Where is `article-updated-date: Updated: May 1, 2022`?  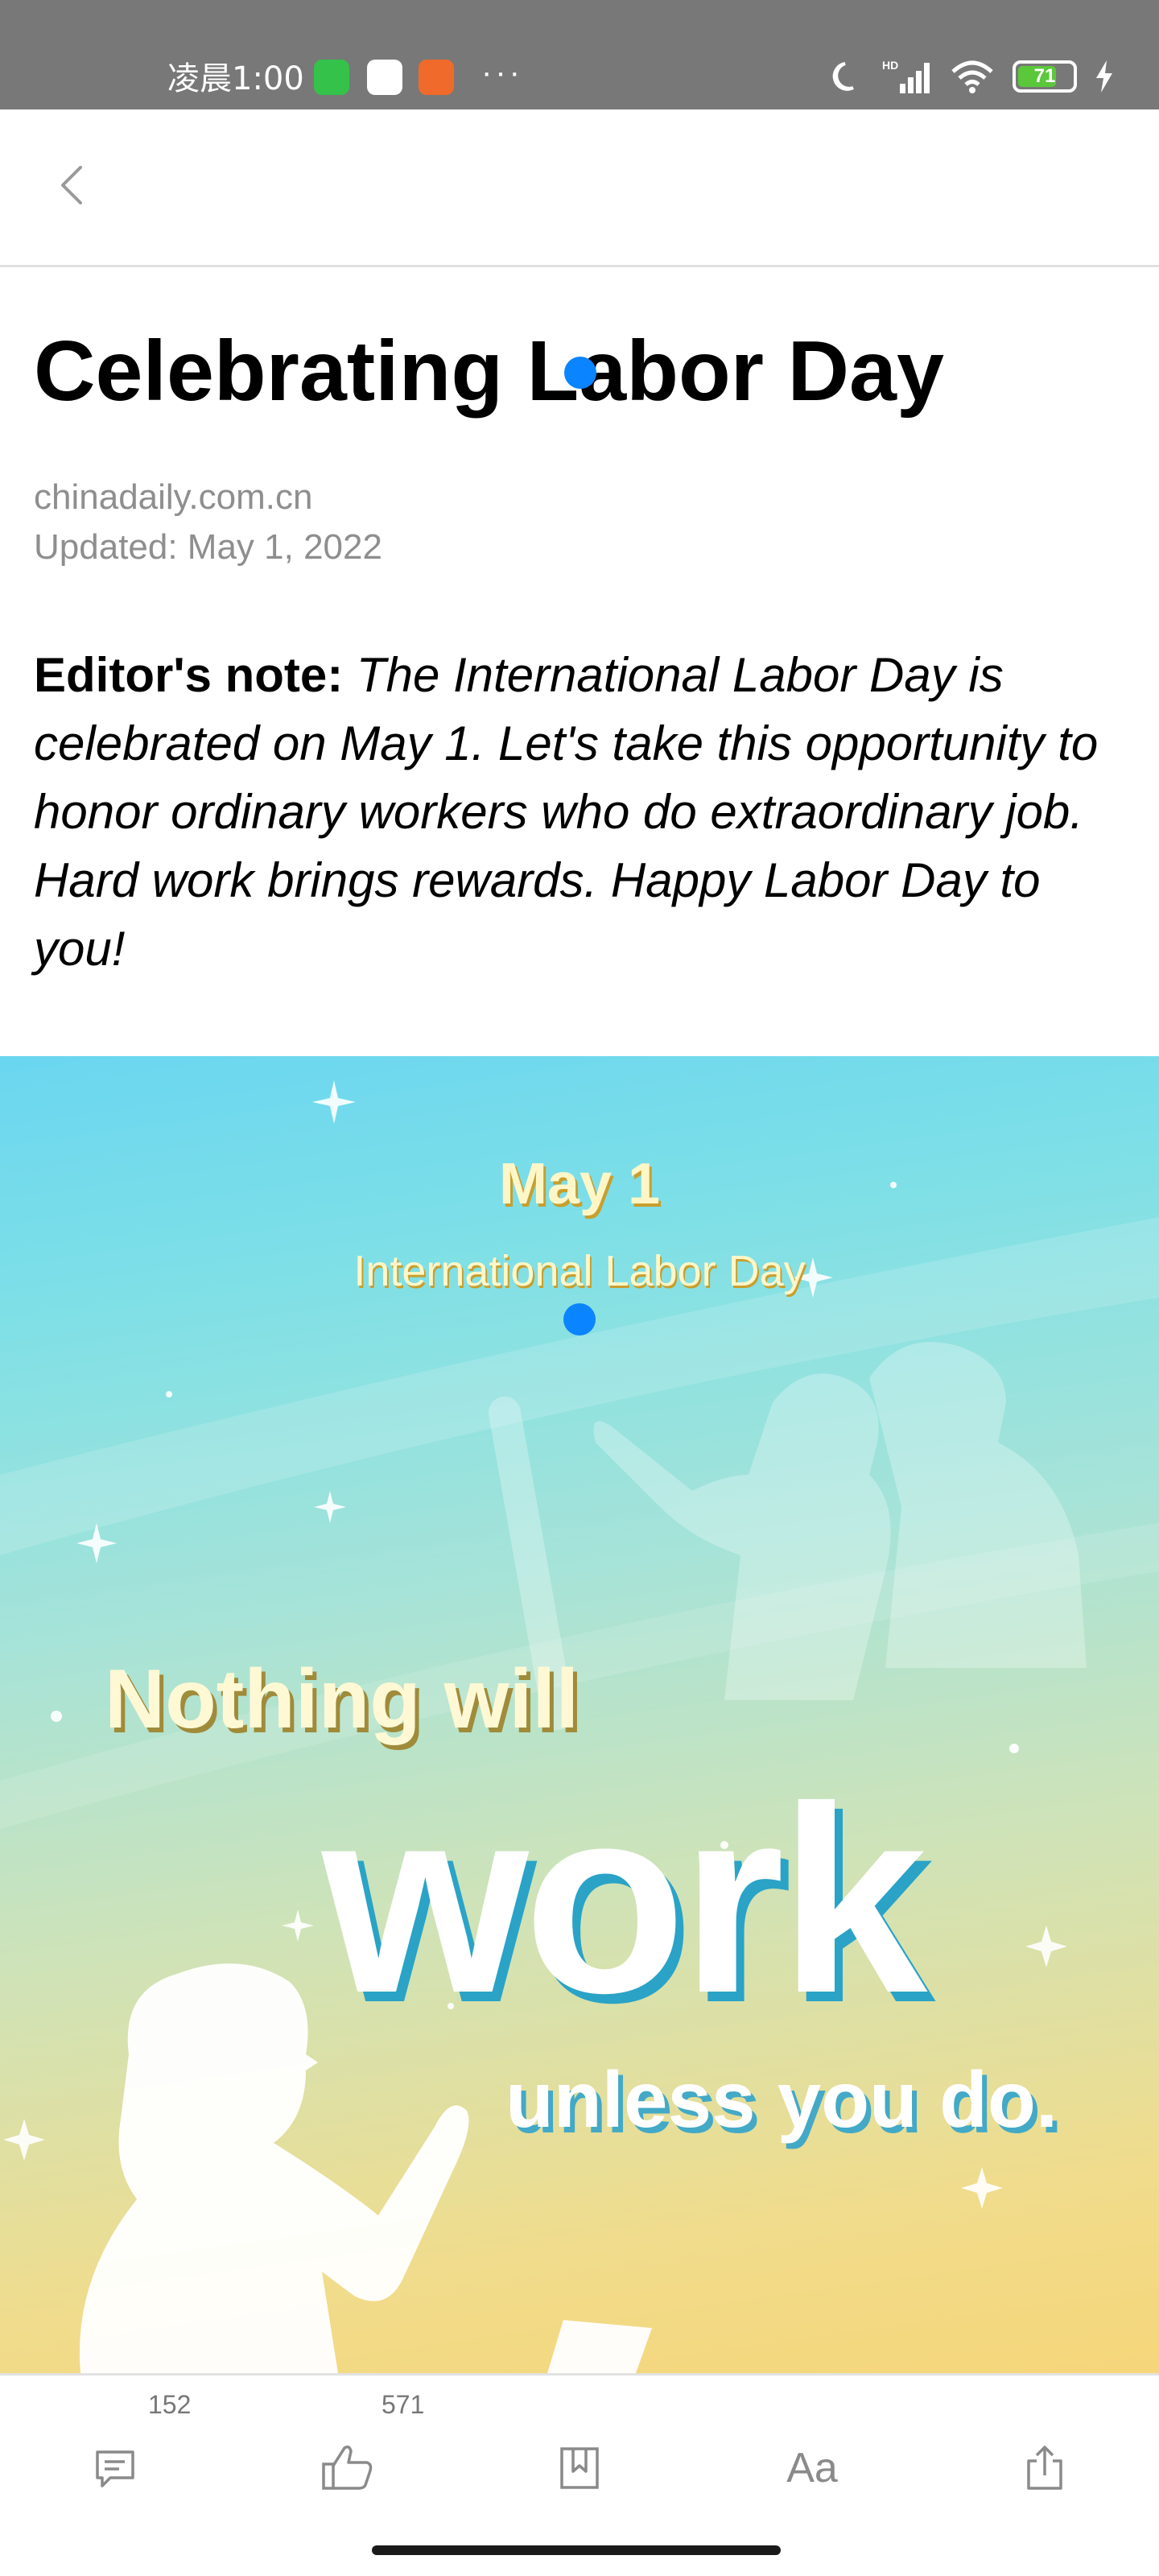
article-updated-date: Updated: May 1, 2022 is located at coordinates (208, 547).